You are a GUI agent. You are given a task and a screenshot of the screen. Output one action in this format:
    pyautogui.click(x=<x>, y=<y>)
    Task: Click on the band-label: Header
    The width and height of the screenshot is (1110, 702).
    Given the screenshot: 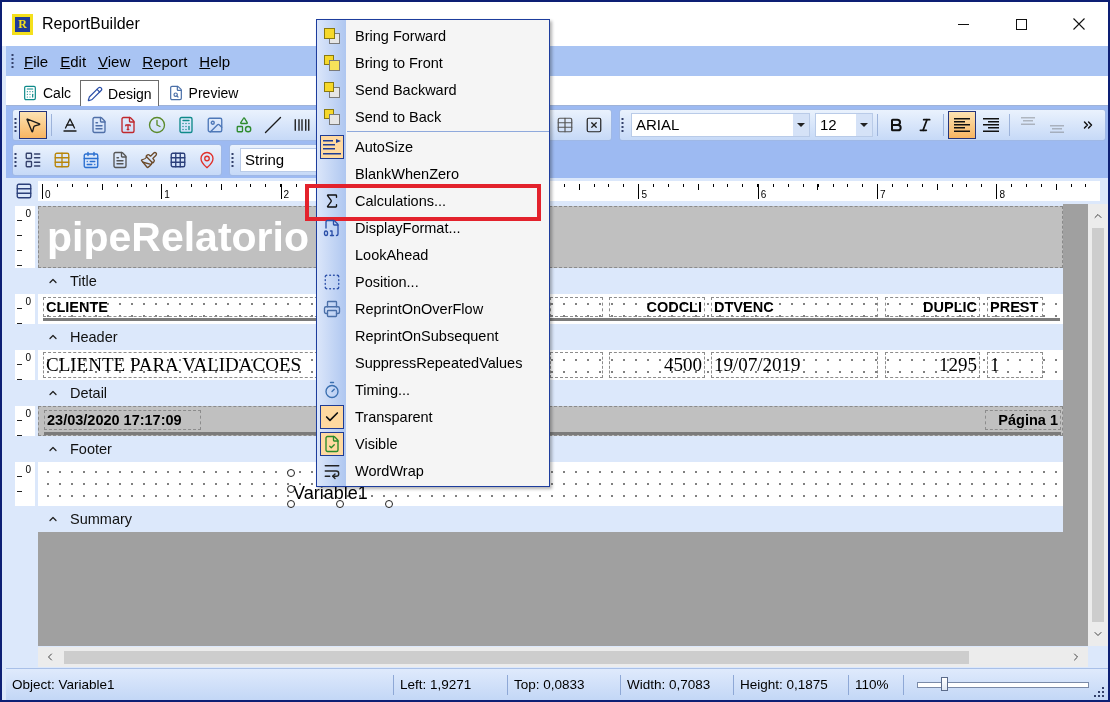 What is the action you would take?
    pyautogui.click(x=94, y=337)
    